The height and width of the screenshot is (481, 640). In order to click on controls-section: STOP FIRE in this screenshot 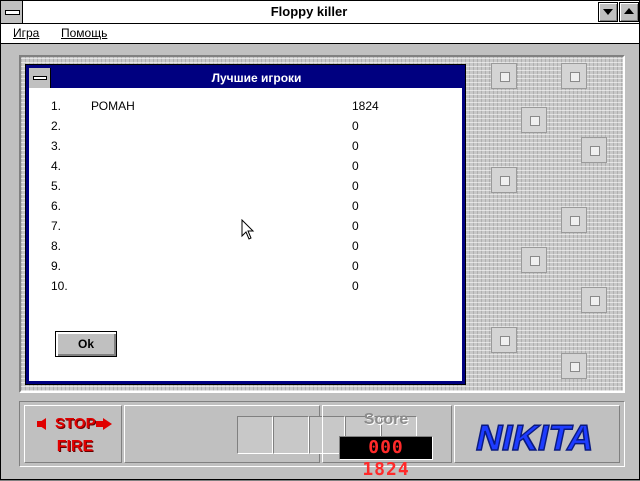, I will do `click(73, 434)`.